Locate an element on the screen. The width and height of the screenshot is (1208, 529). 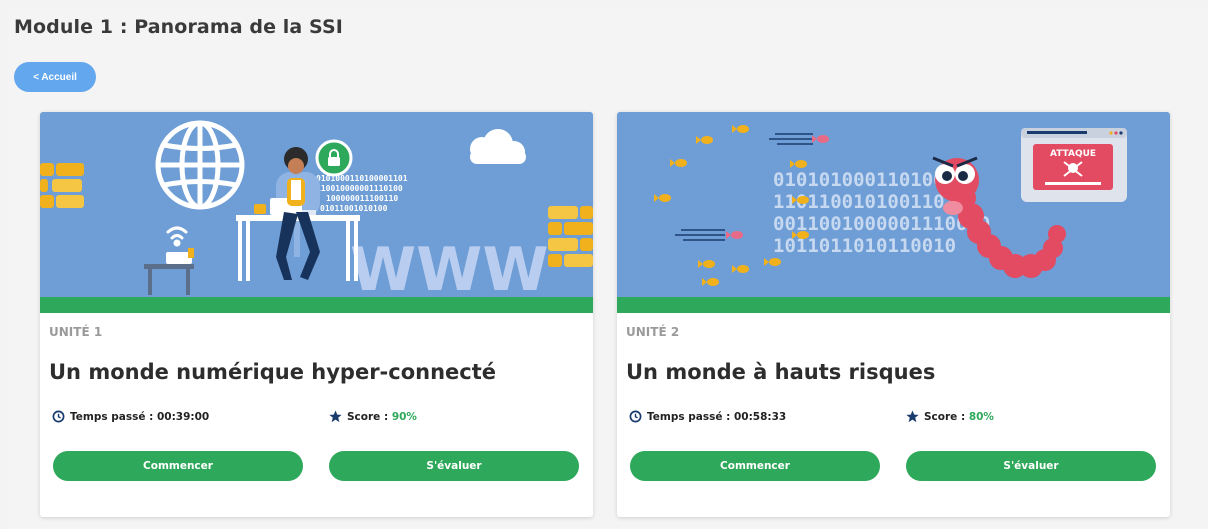
time-spent-text: Temps passé : 00:39:00 is located at coordinates (140, 416).